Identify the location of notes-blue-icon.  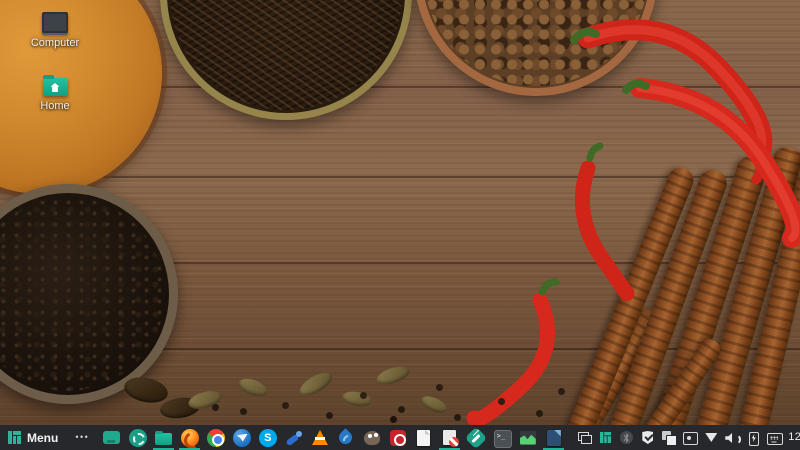
(554, 437).